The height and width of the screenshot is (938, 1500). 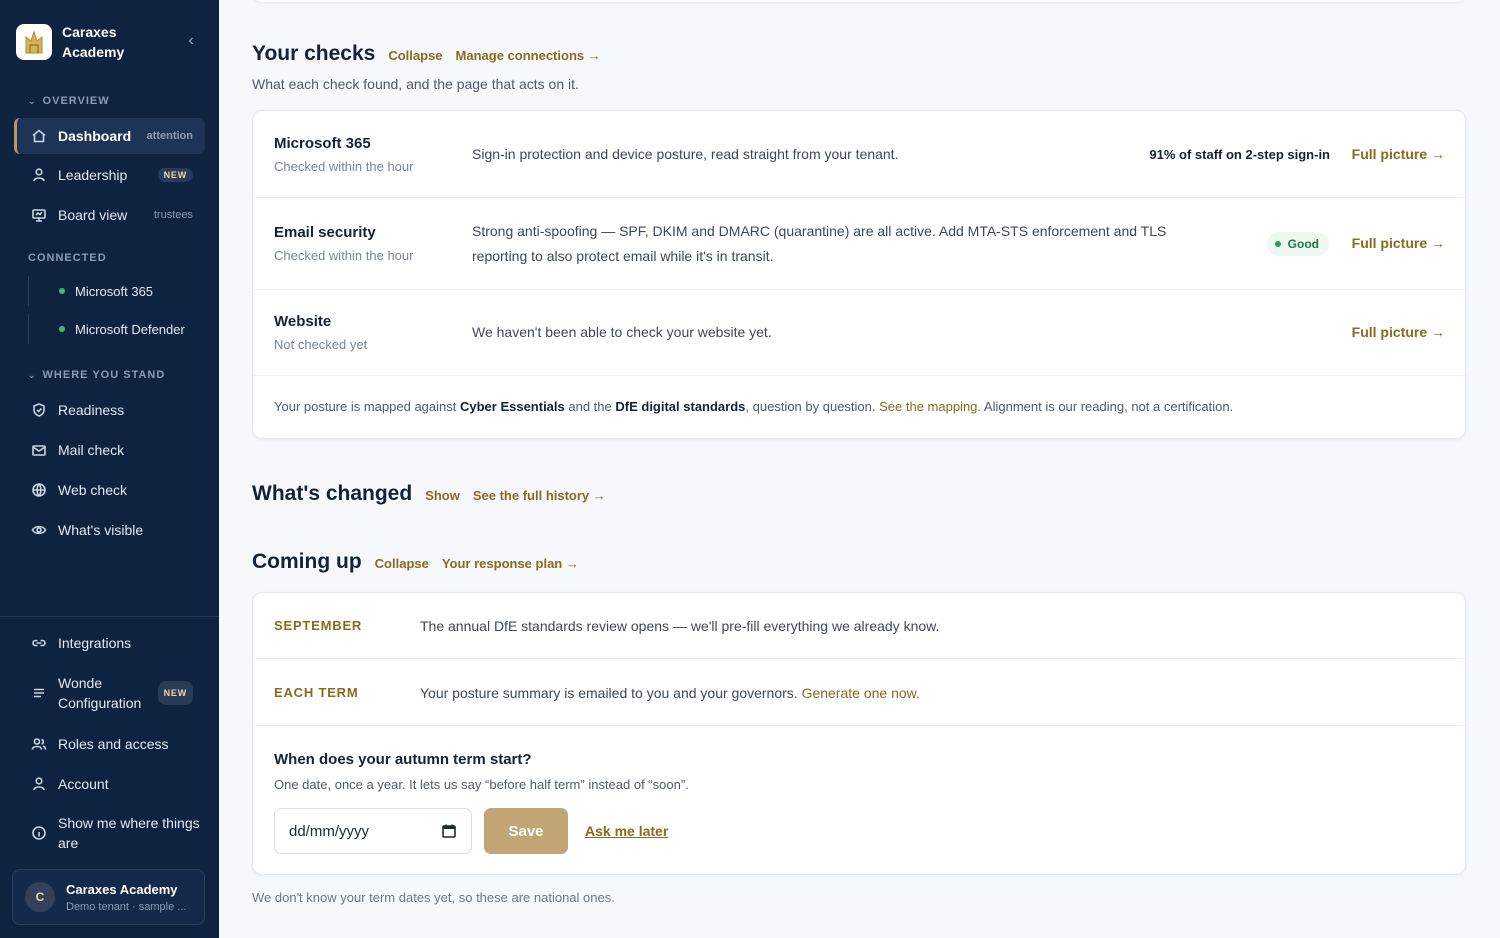 I want to click on check-stat: 91% of staff on 2-step sign-in, so click(x=1239, y=154).